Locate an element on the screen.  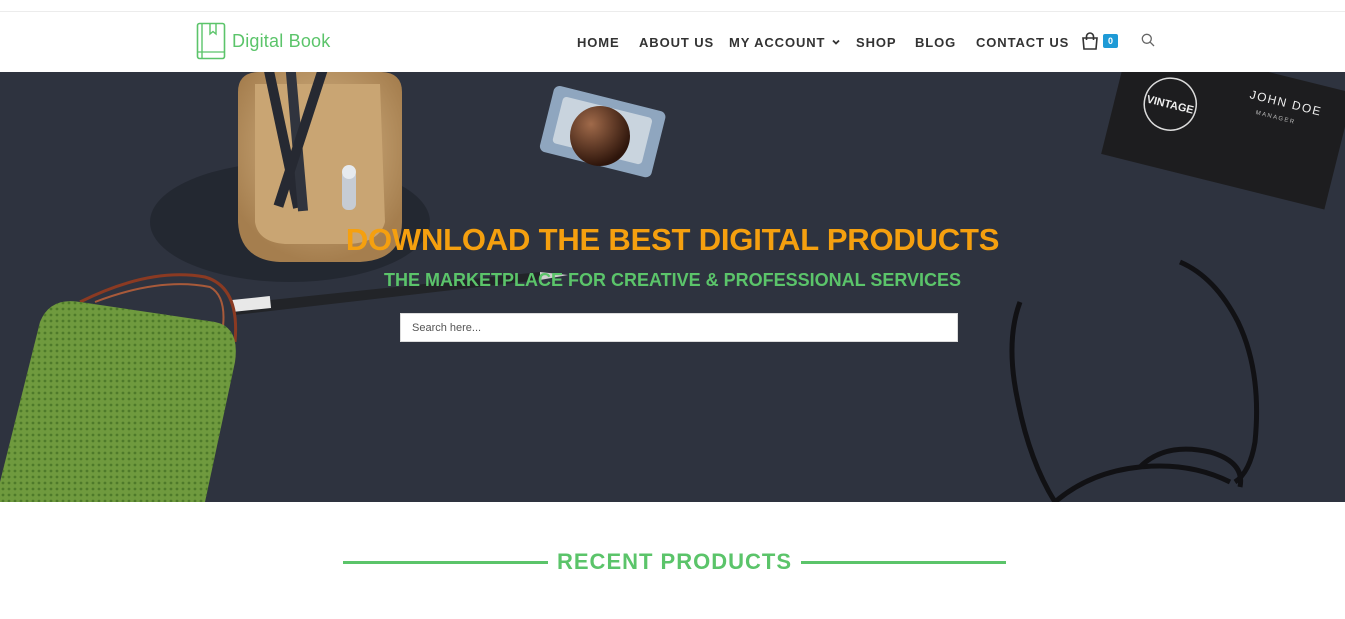
header-search-button is located at coordinates (1149, 41).